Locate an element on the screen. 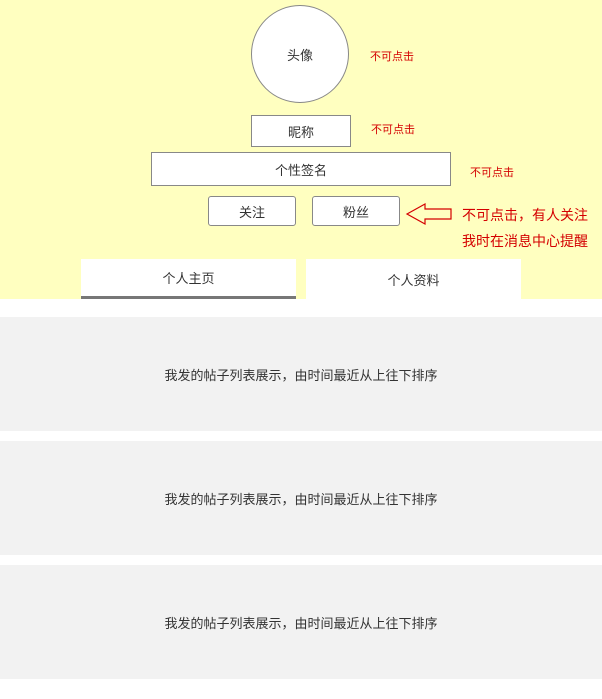 The width and height of the screenshot is (602, 699). avatar: 头像 is located at coordinates (300, 54).